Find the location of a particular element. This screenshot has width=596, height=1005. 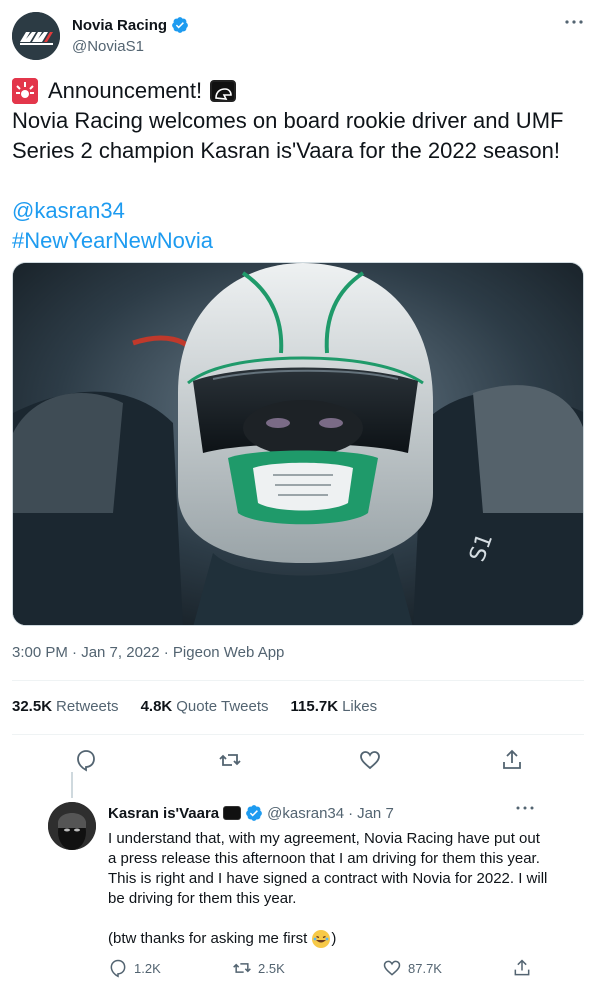

like-count: 87.7K is located at coordinates (425, 968).